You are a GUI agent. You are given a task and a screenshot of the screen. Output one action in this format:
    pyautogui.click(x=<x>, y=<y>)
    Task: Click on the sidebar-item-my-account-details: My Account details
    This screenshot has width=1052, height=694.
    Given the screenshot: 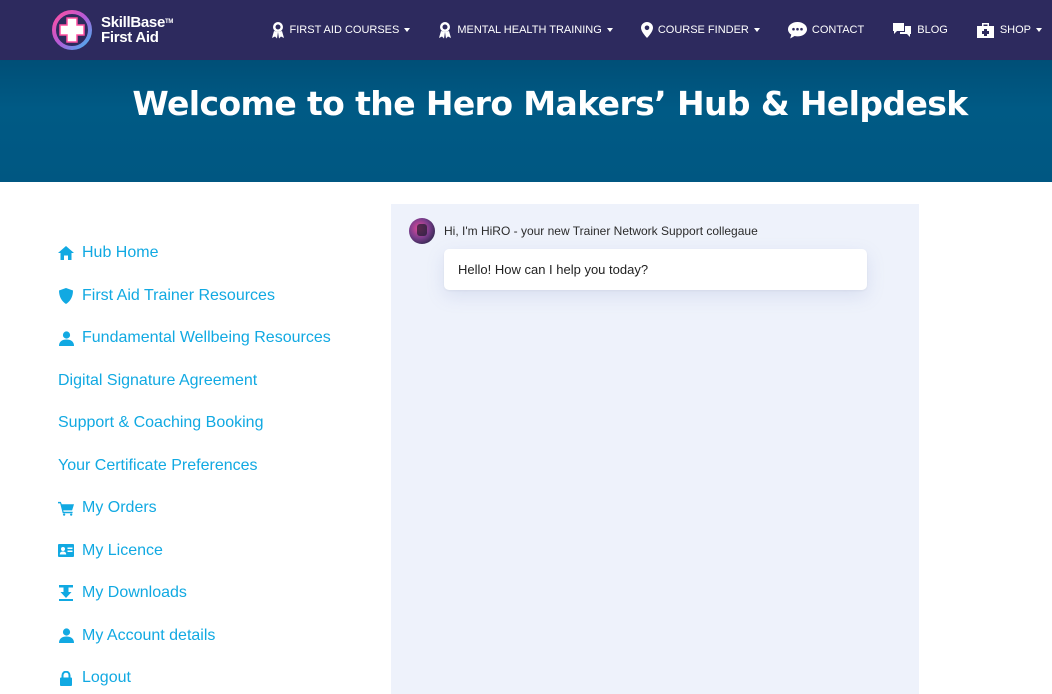 What is the action you would take?
    pyautogui.click(x=218, y=636)
    